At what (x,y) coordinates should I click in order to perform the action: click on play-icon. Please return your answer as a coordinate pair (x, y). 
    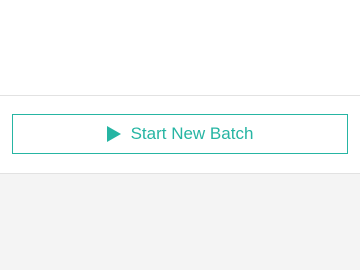
    Looking at the image, I should click on (113, 134).